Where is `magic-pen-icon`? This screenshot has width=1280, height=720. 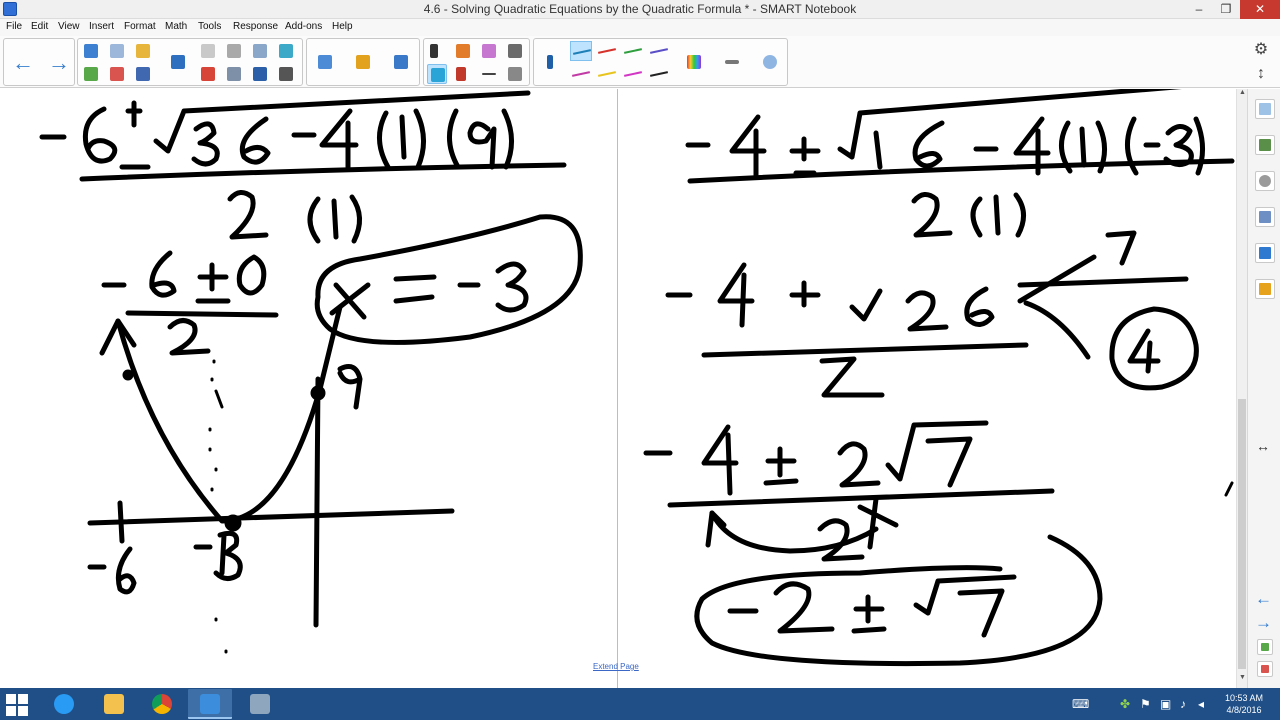 magic-pen-icon is located at coordinates (770, 62).